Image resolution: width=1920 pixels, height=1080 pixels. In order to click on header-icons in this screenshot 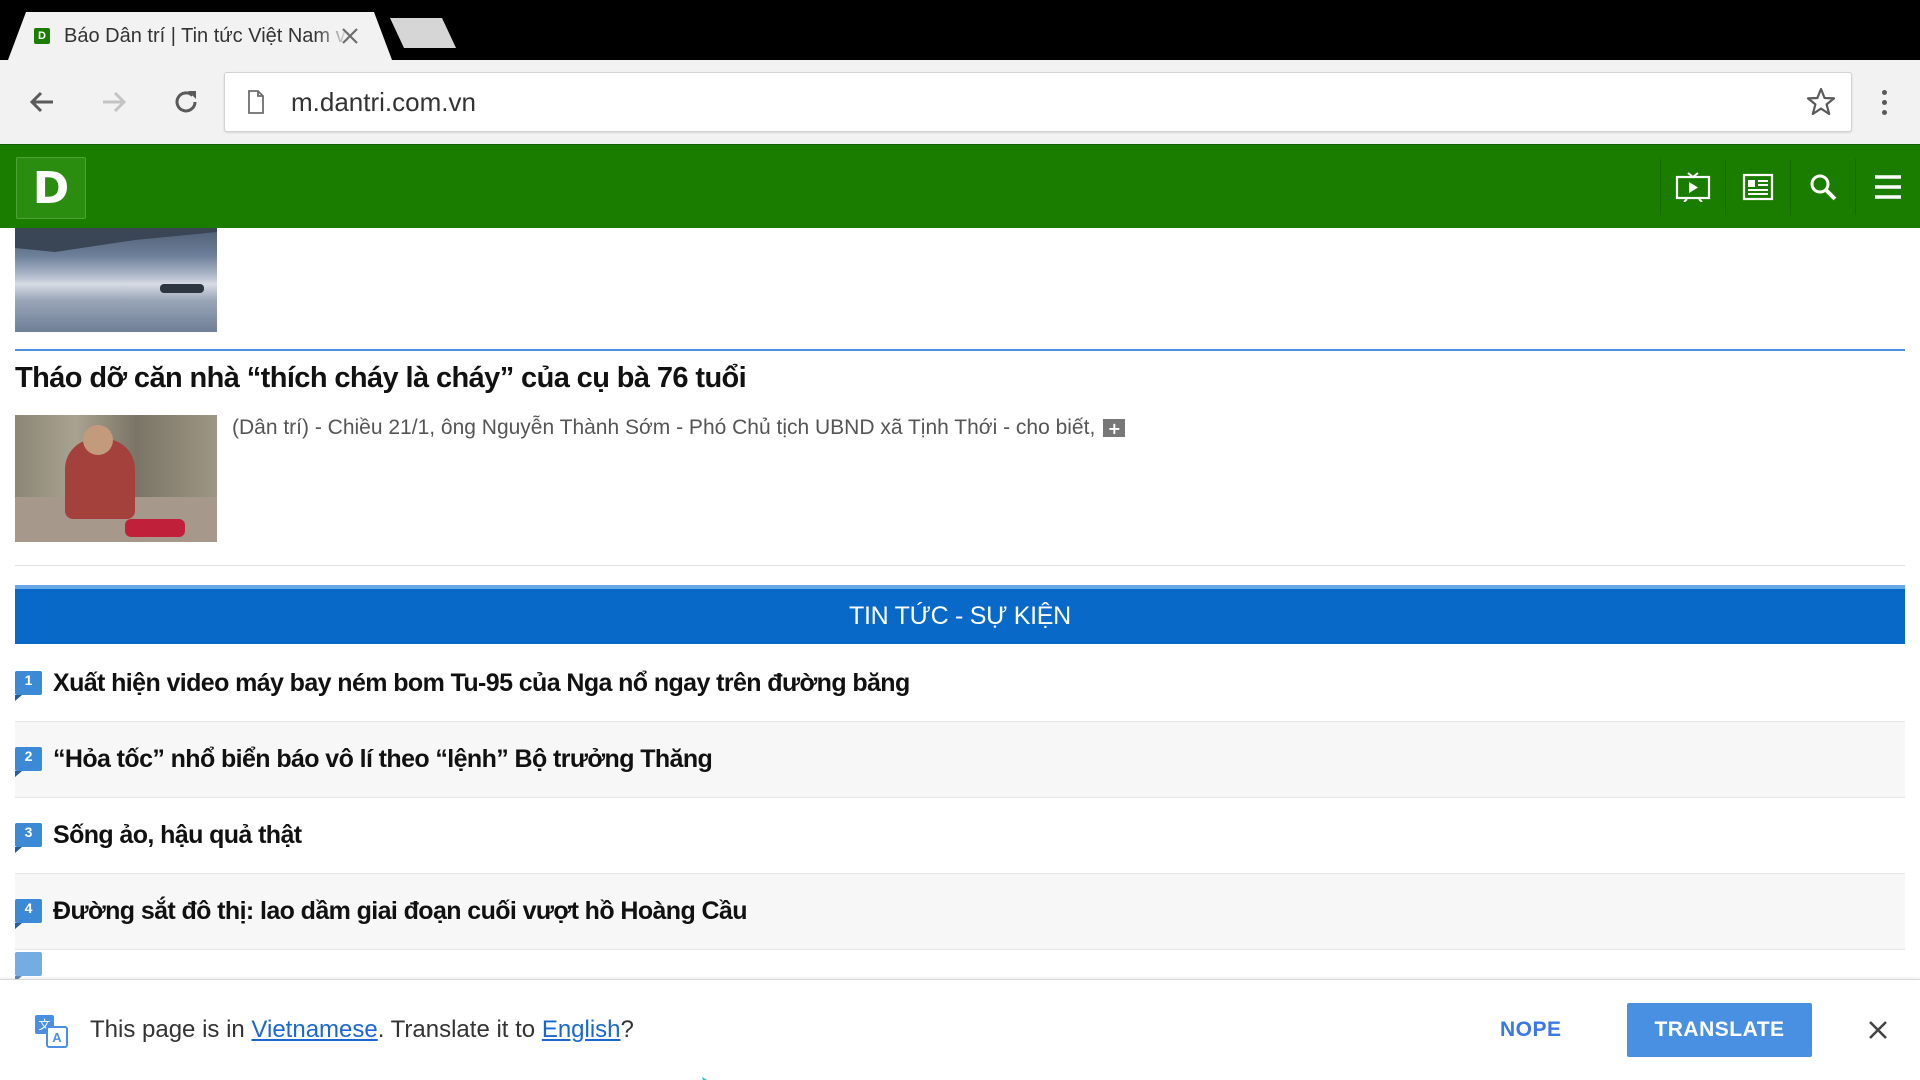, I will do `click(1790, 187)`.